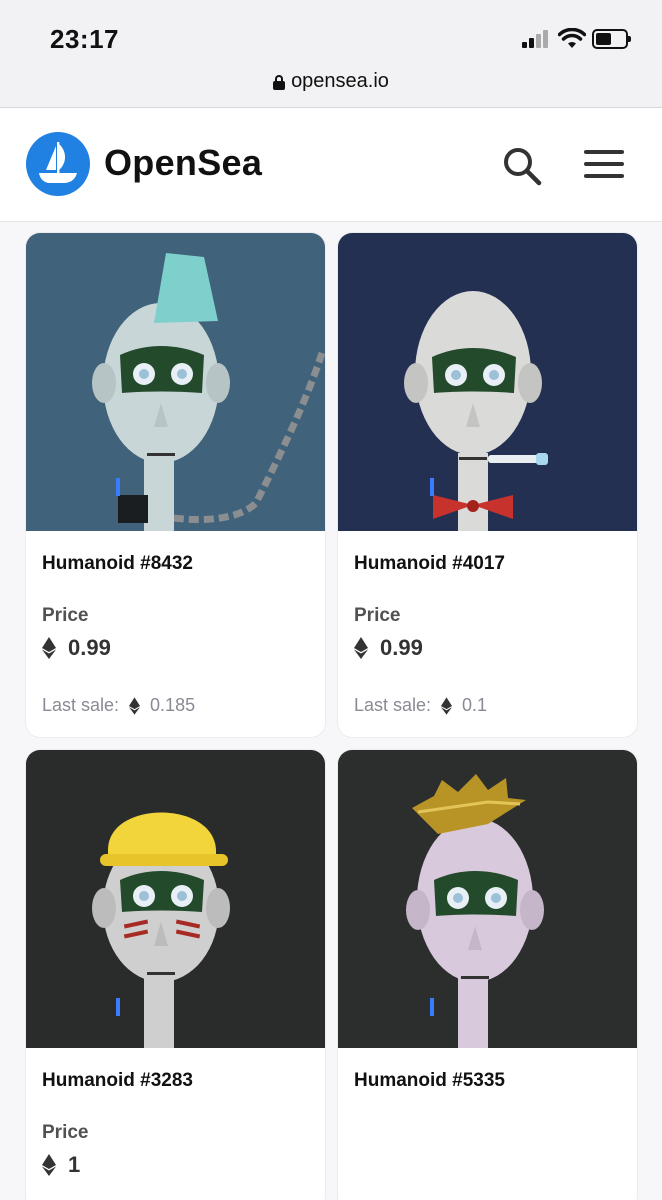 The height and width of the screenshot is (1200, 662). What do you see at coordinates (117, 564) in the screenshot?
I see `asset-name: Humanoid #8432` at bounding box center [117, 564].